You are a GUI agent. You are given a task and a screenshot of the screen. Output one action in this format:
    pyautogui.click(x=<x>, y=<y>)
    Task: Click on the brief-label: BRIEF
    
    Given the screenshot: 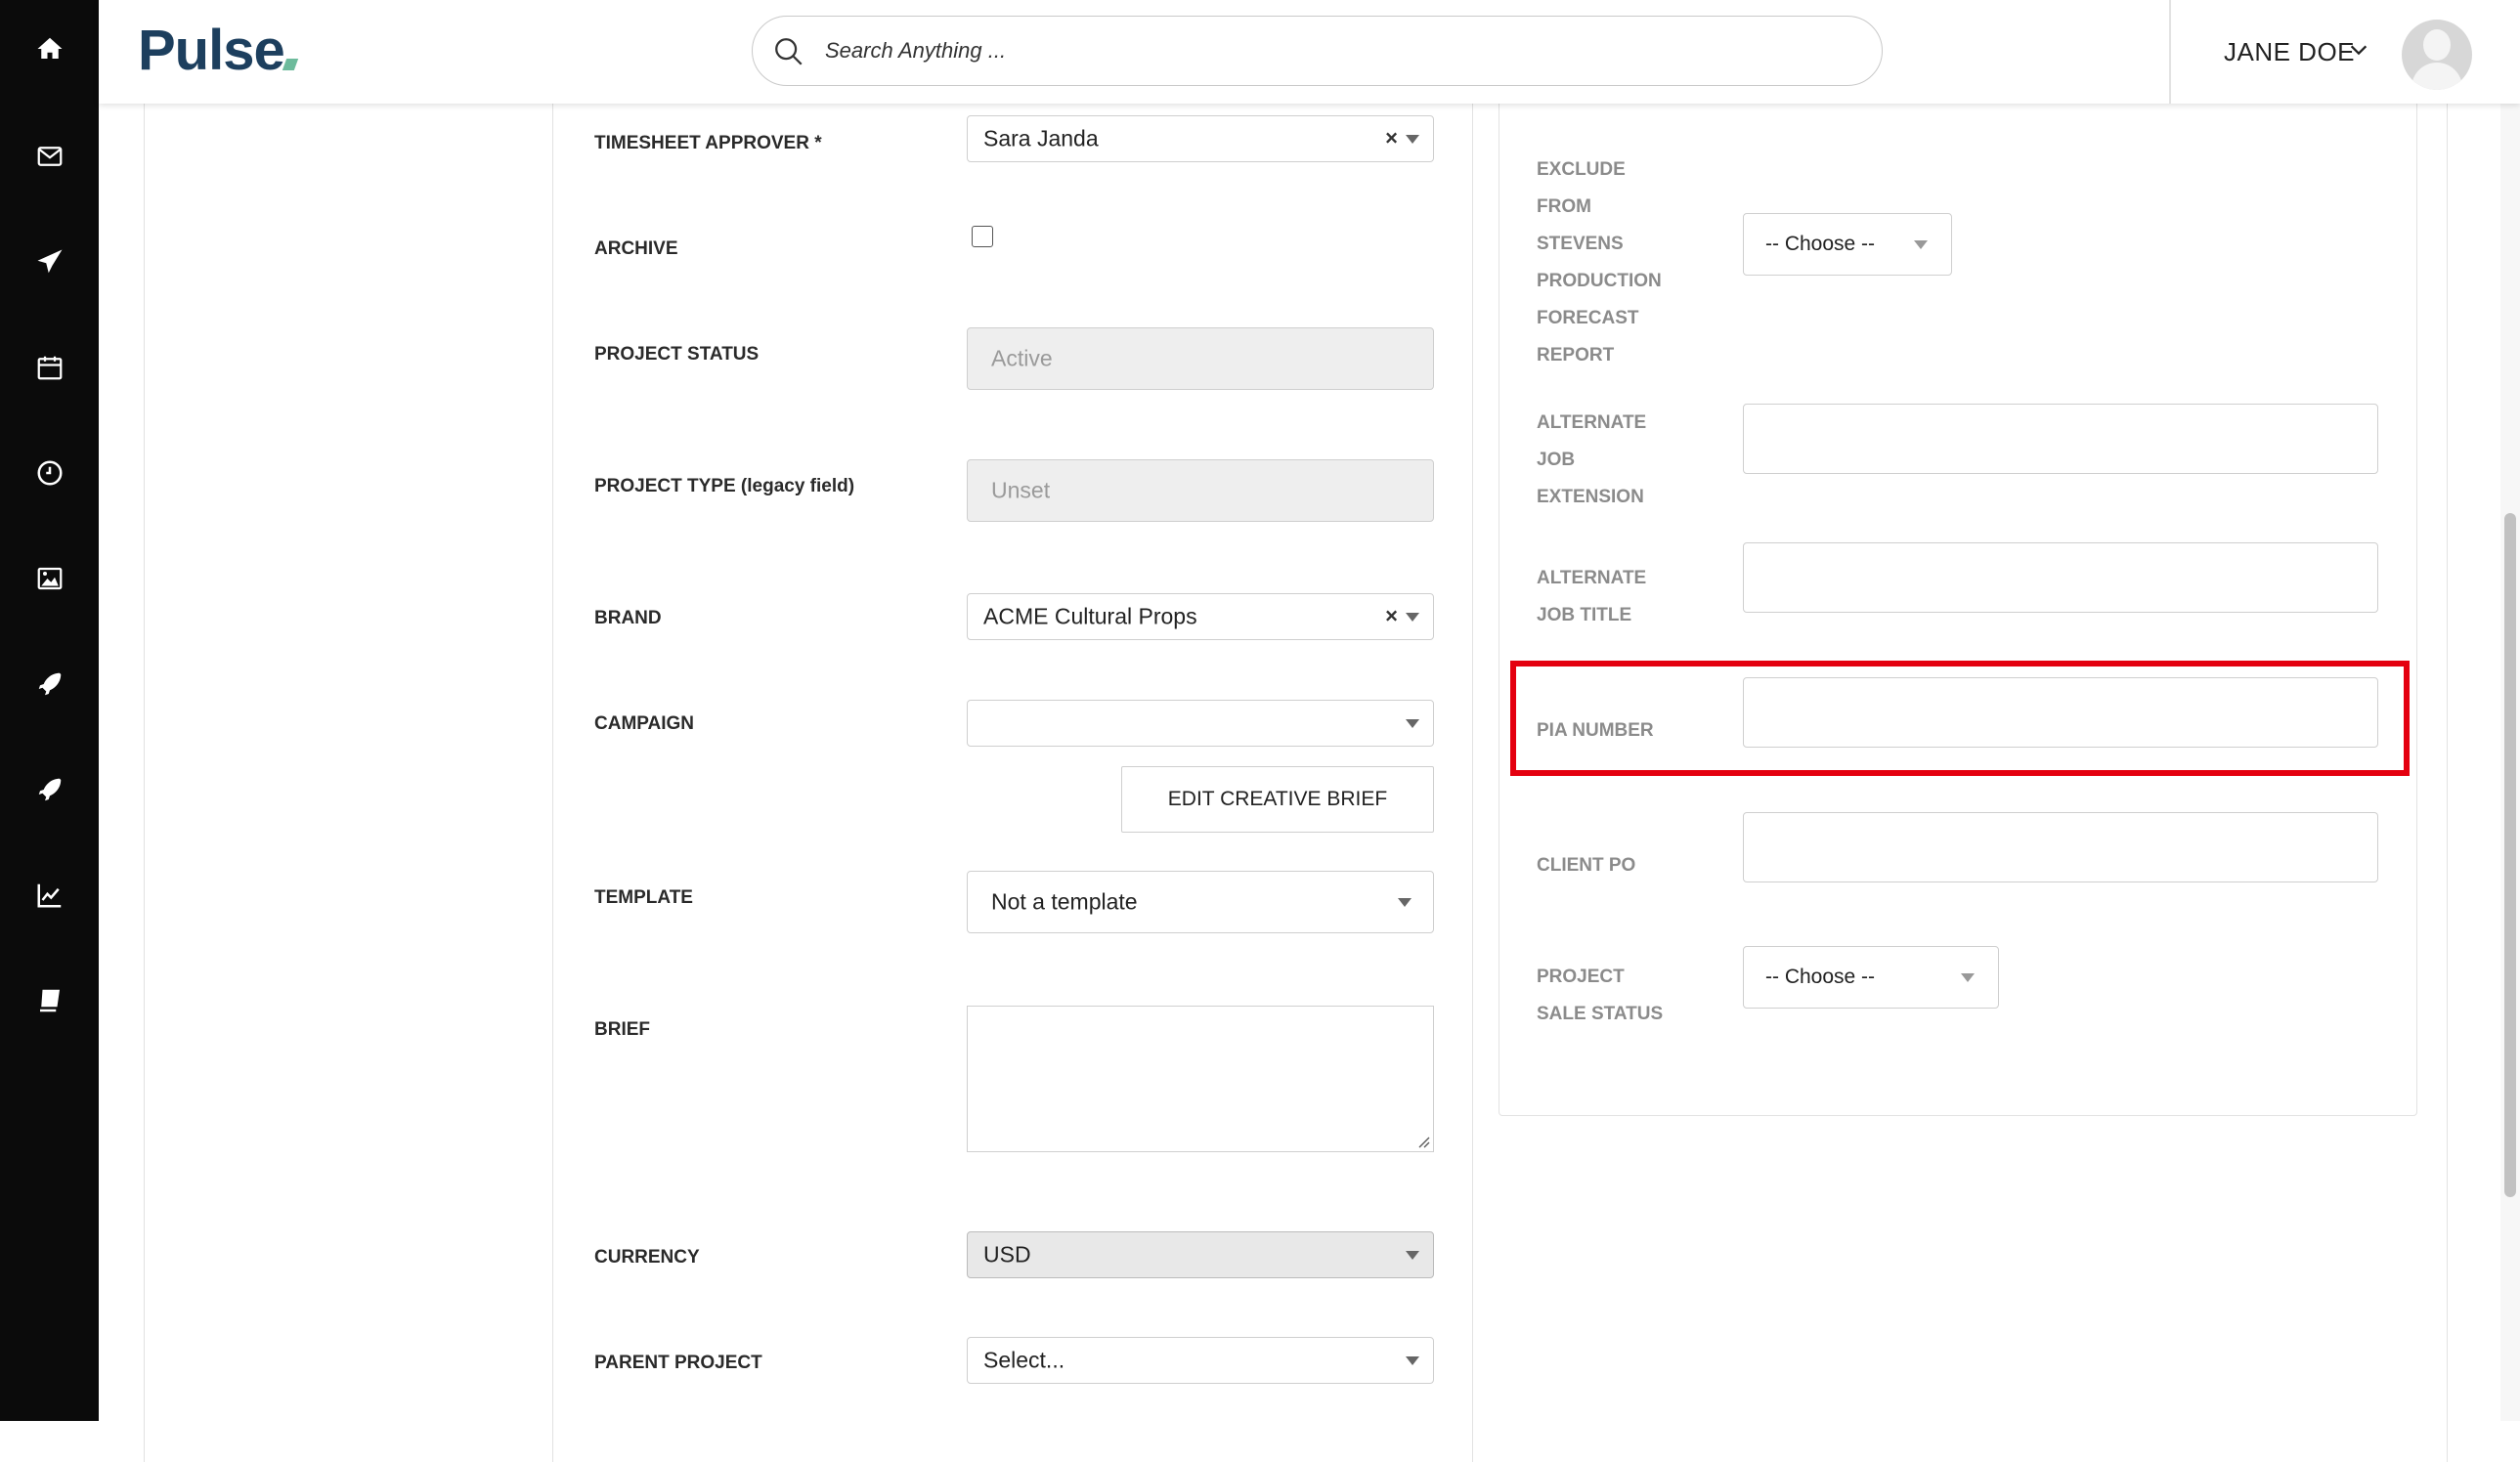 What is the action you would take?
    pyautogui.click(x=622, y=1030)
    